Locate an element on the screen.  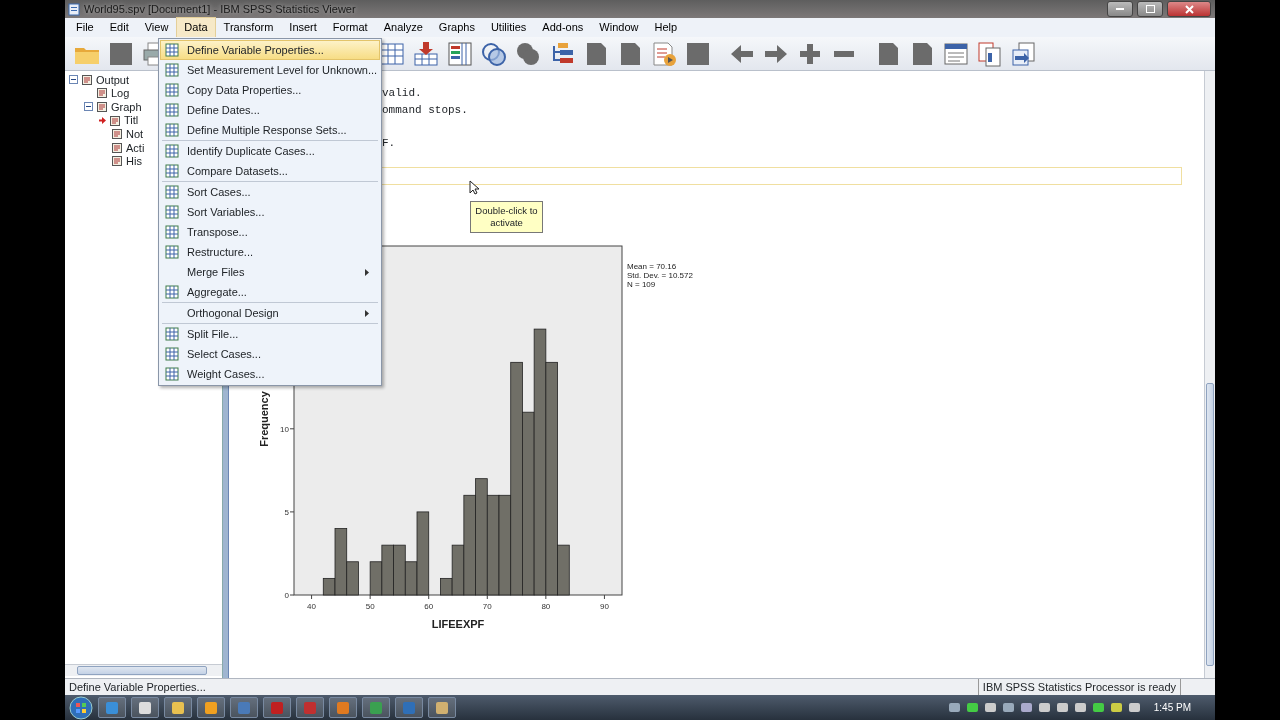
menu-item: Help is located at coordinates (666, 27).